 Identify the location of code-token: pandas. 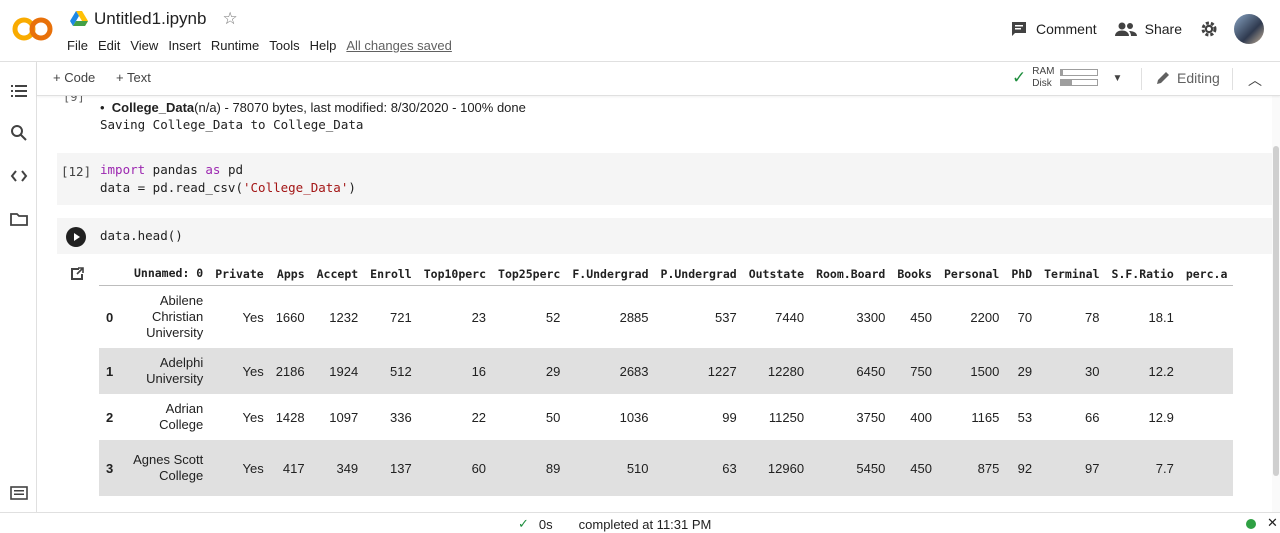
(175, 169).